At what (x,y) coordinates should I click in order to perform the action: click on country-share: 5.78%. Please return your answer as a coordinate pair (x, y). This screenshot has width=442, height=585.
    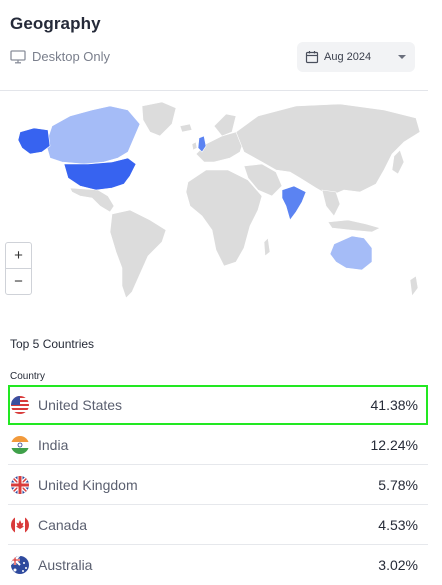
    Looking at the image, I should click on (398, 484).